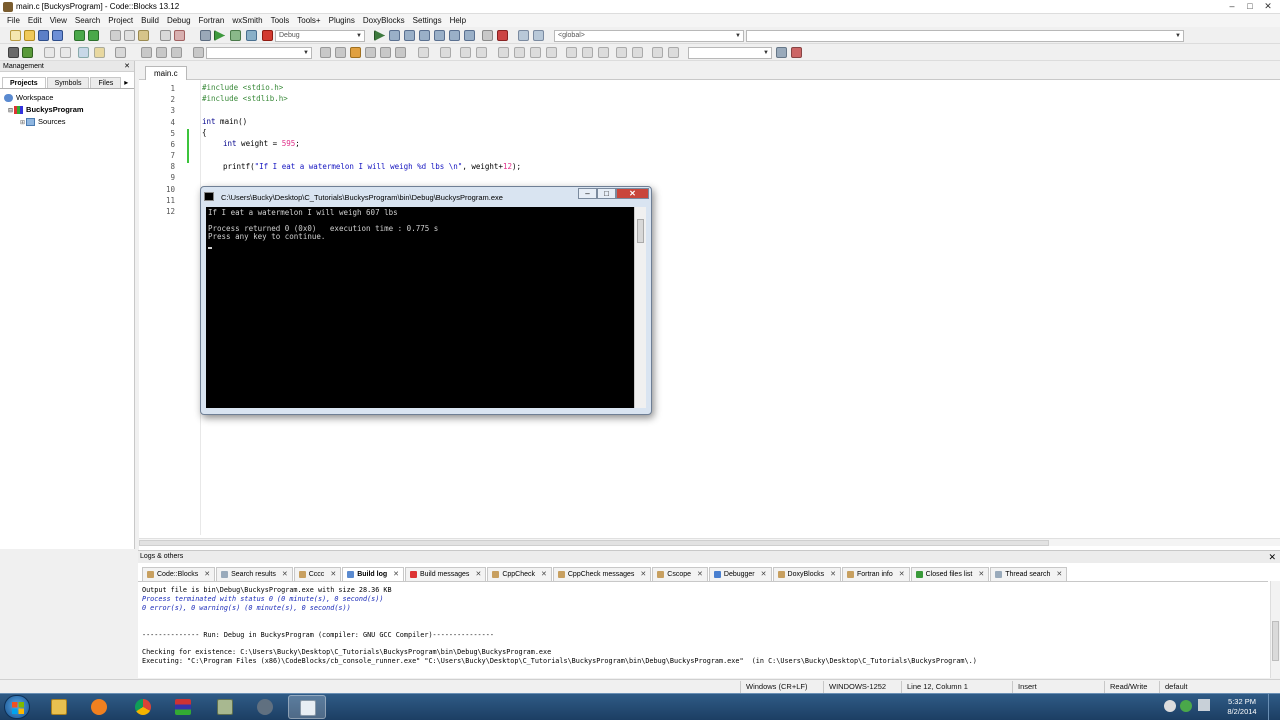  Describe the element at coordinates (87, 20) in the screenshot. I see `menu-search: Search` at that location.